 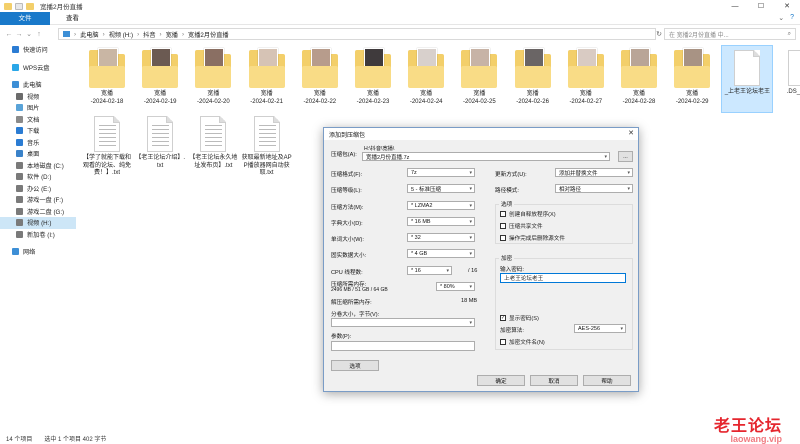 I want to click on txt-file-item: 【老王论坛永久地址发布页】.txt, so click(x=213, y=141).